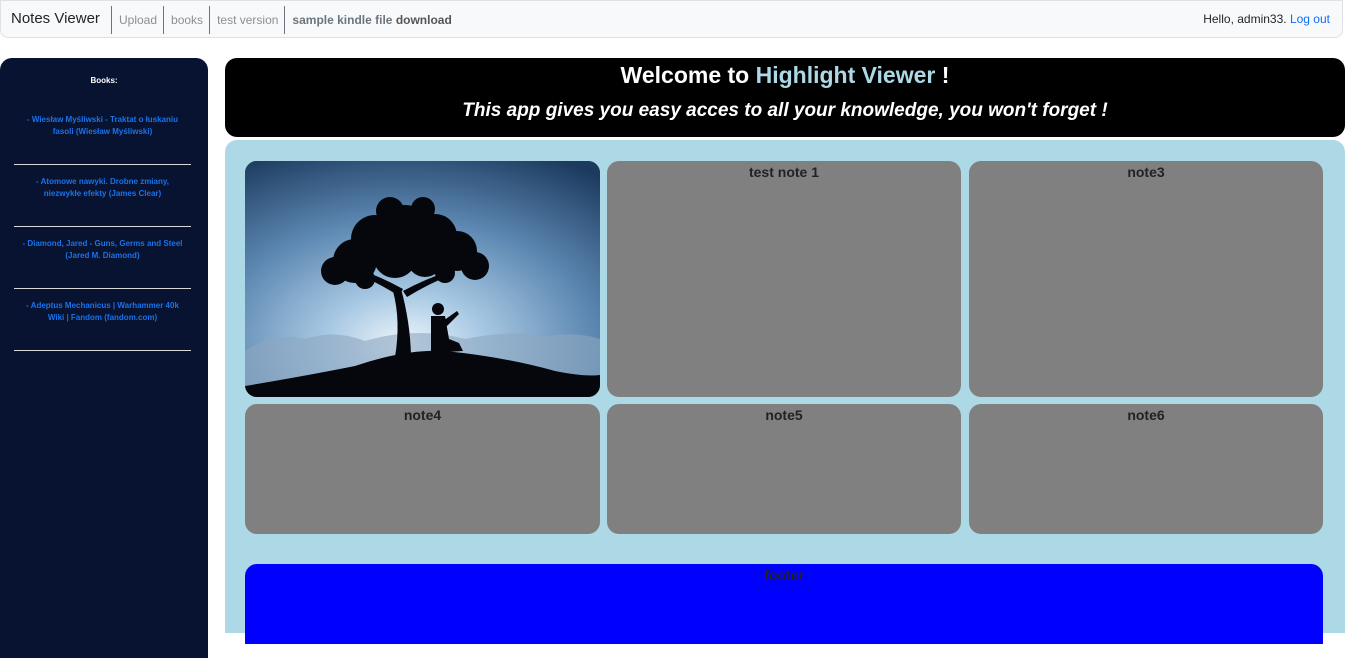 Image resolution: width=1345 pixels, height=658 pixels. I want to click on kindle-image, so click(422, 279).